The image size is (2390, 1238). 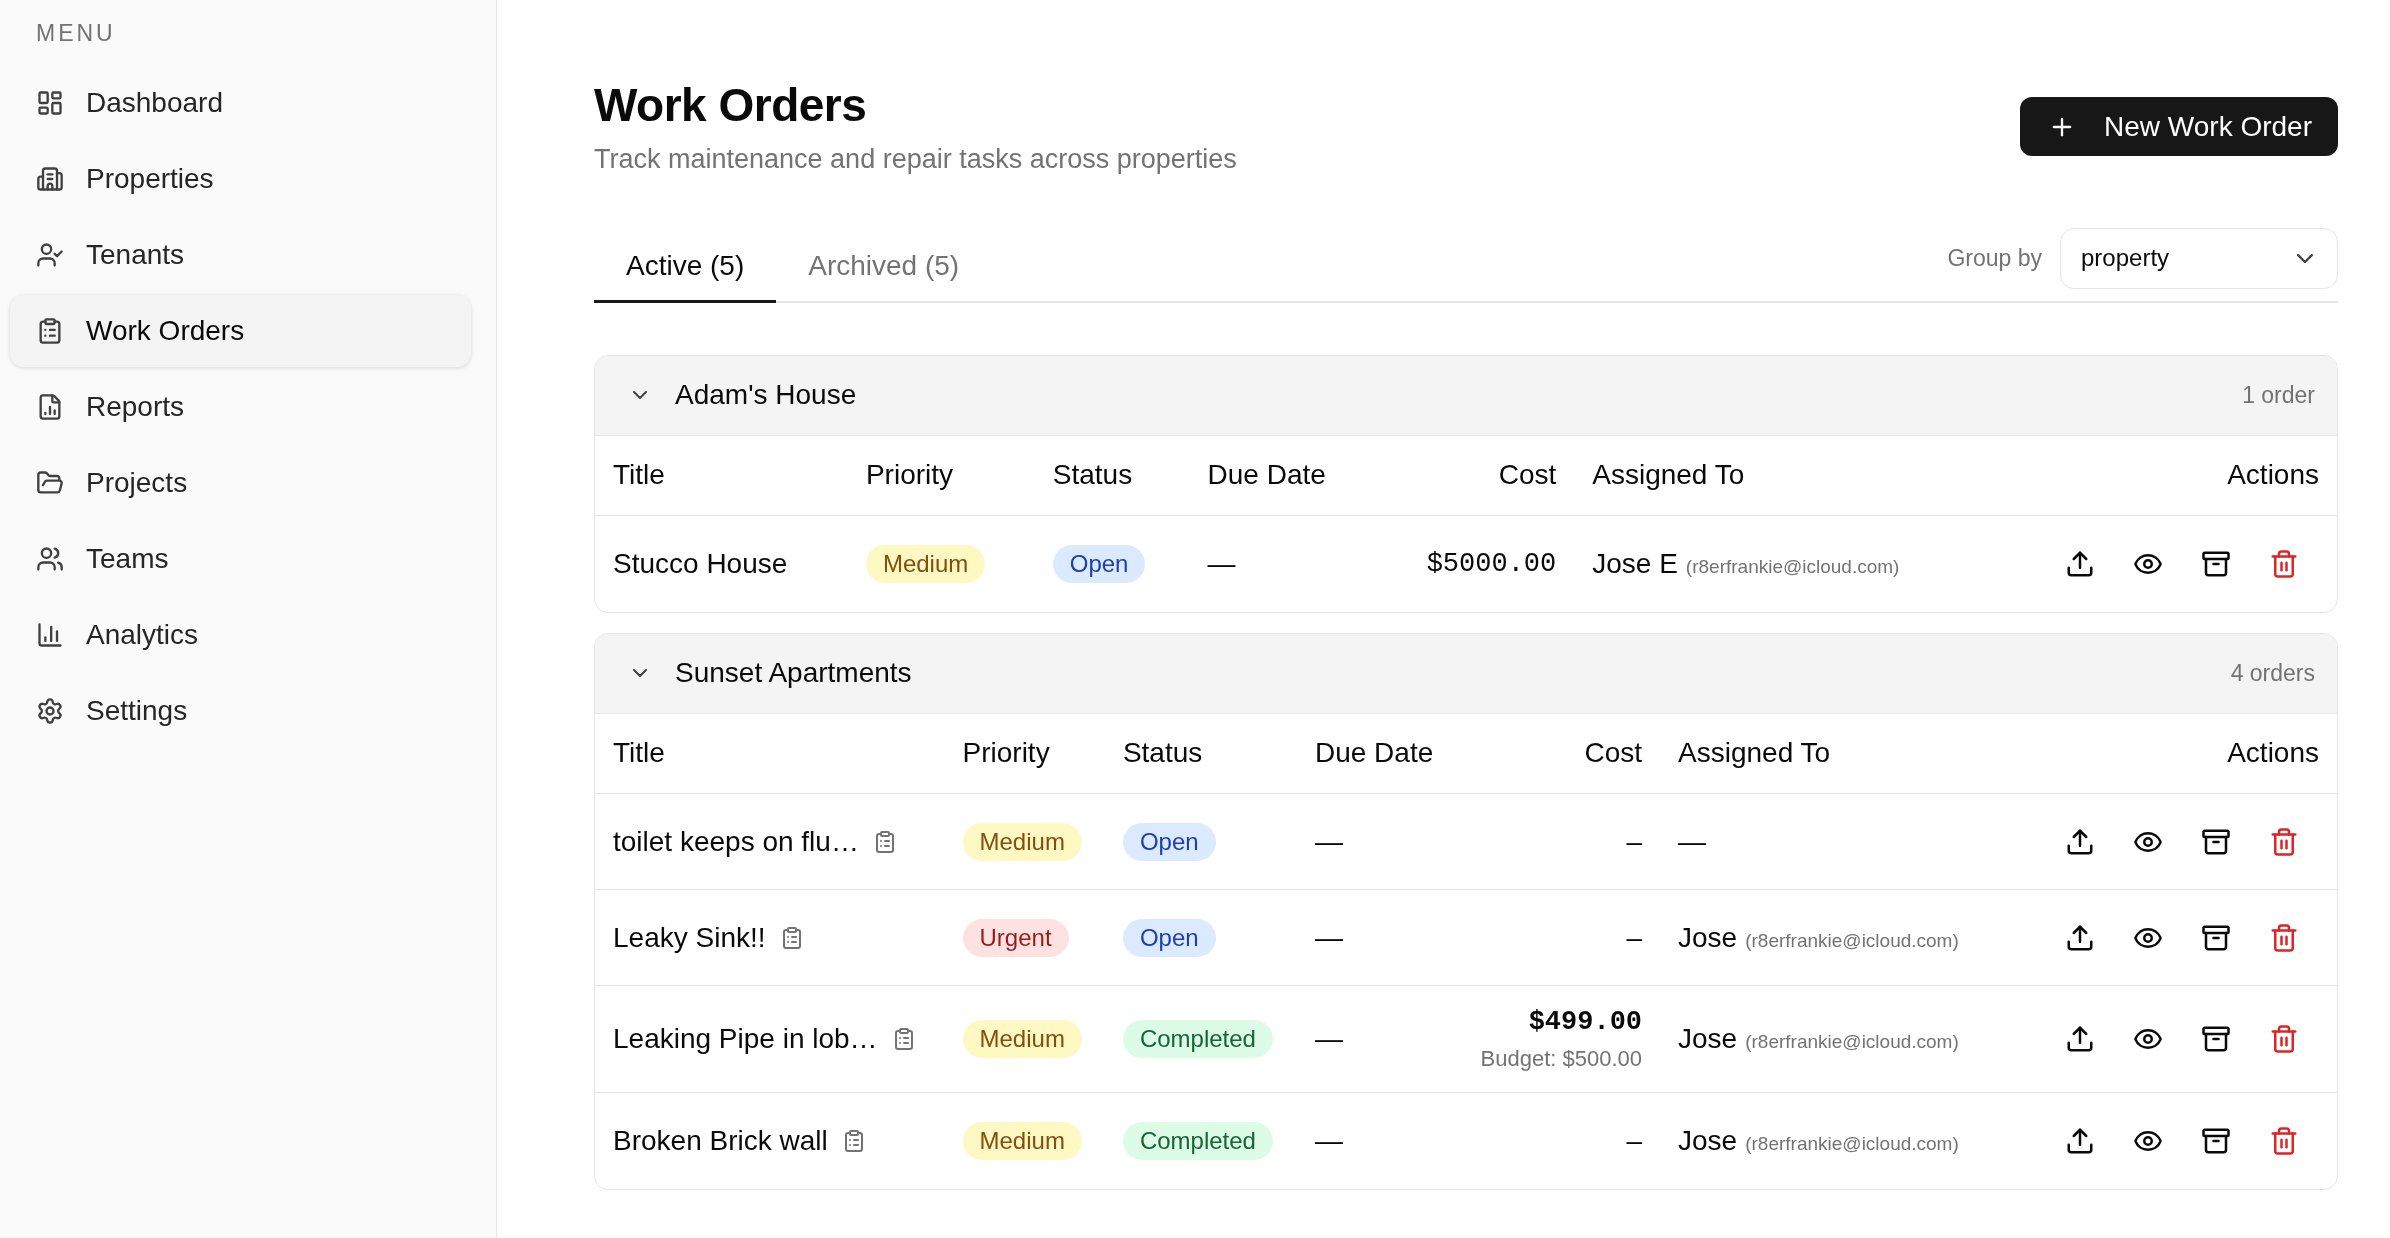 What do you see at coordinates (240, 255) in the screenshot?
I see `sidebar-item: Tenants` at bounding box center [240, 255].